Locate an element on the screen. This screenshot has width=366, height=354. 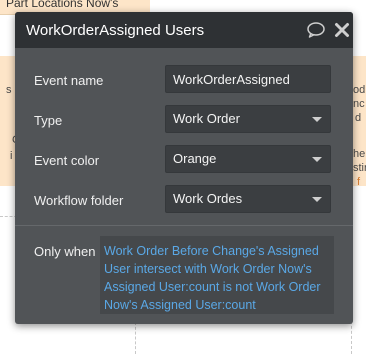
event-color-select-value: Orange is located at coordinates (195, 158).